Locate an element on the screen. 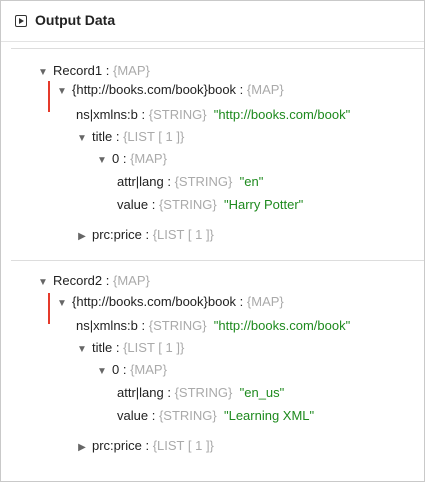  panel-header: Output Data is located at coordinates (212, 21).